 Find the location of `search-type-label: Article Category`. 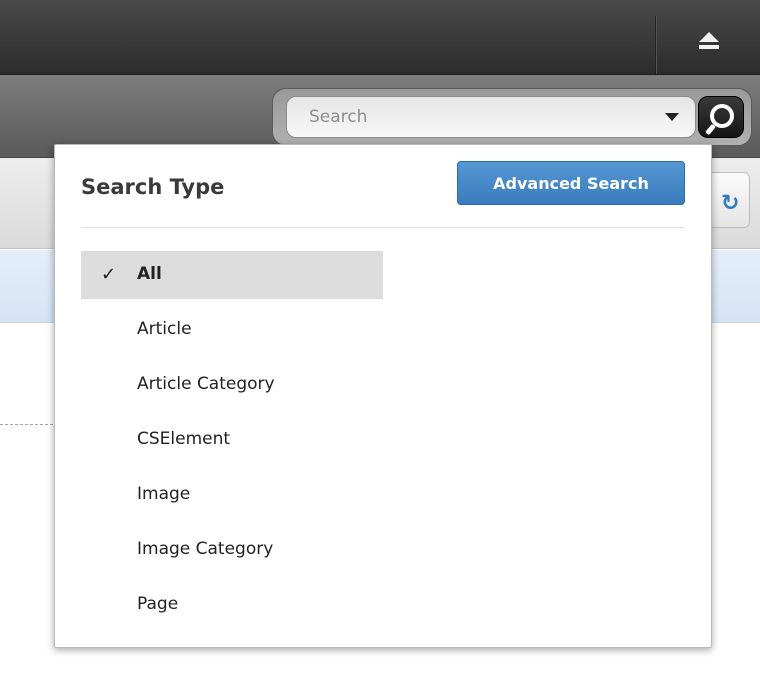

search-type-label: Article Category is located at coordinates (206, 384).